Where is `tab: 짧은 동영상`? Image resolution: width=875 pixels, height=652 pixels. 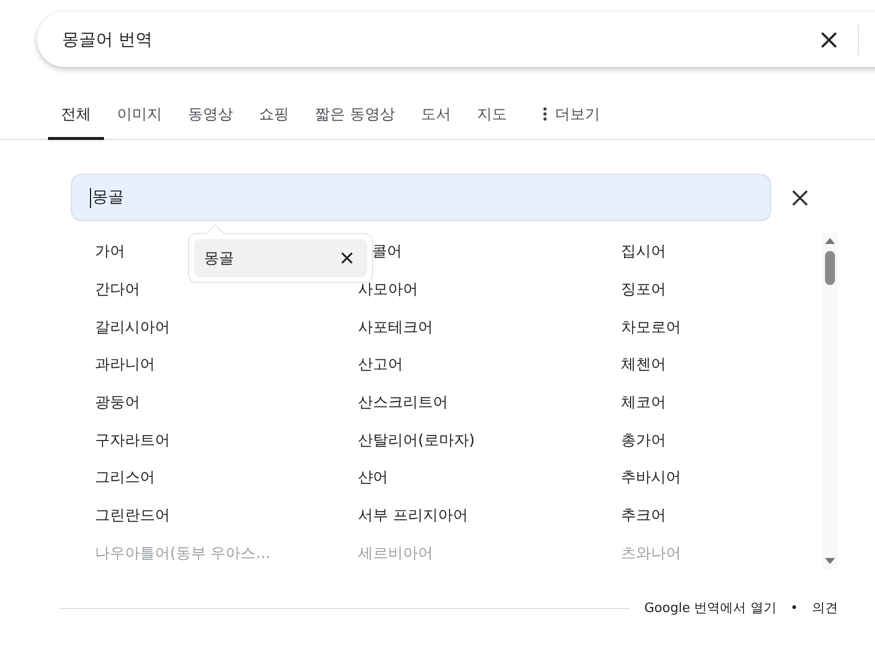 tab: 짧은 동영상 is located at coordinates (355, 115).